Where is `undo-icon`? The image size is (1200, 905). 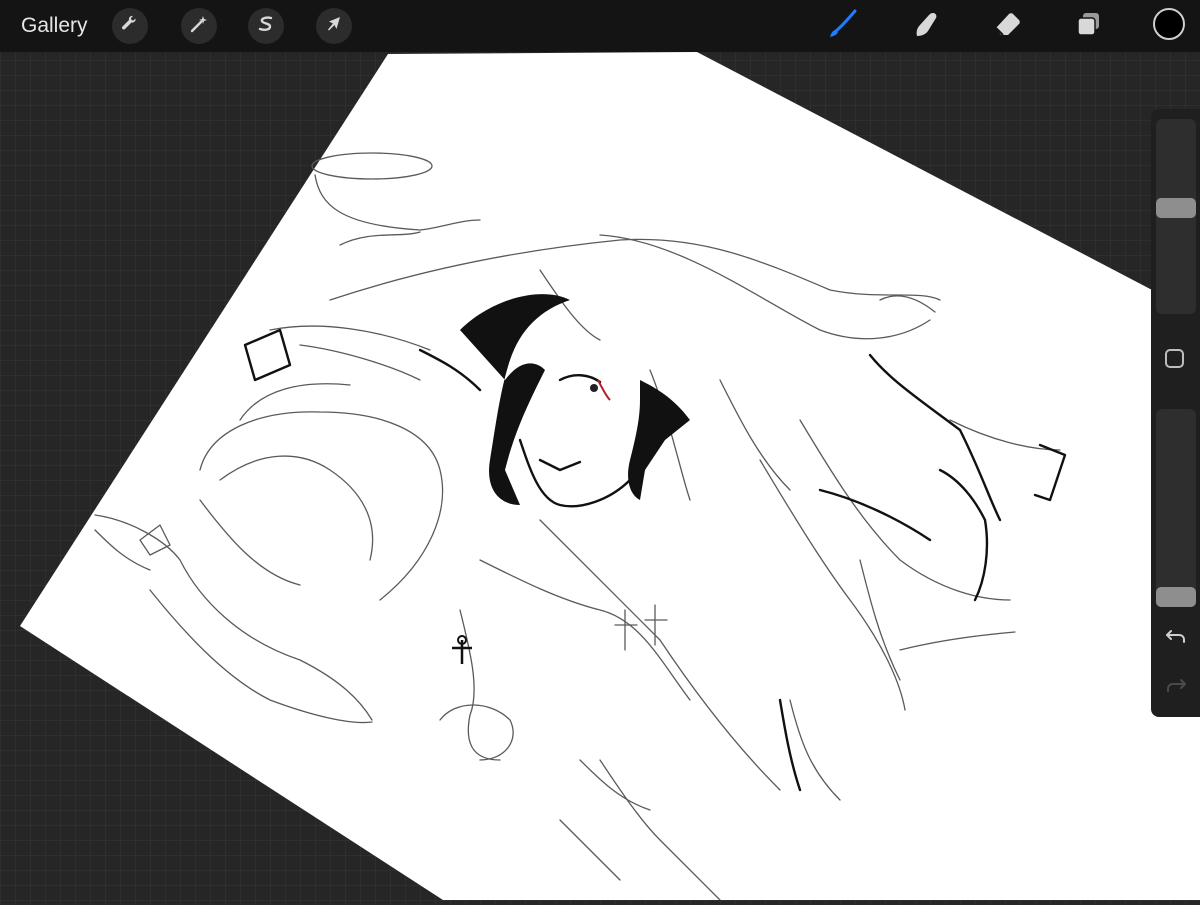
undo-icon is located at coordinates (1176, 638).